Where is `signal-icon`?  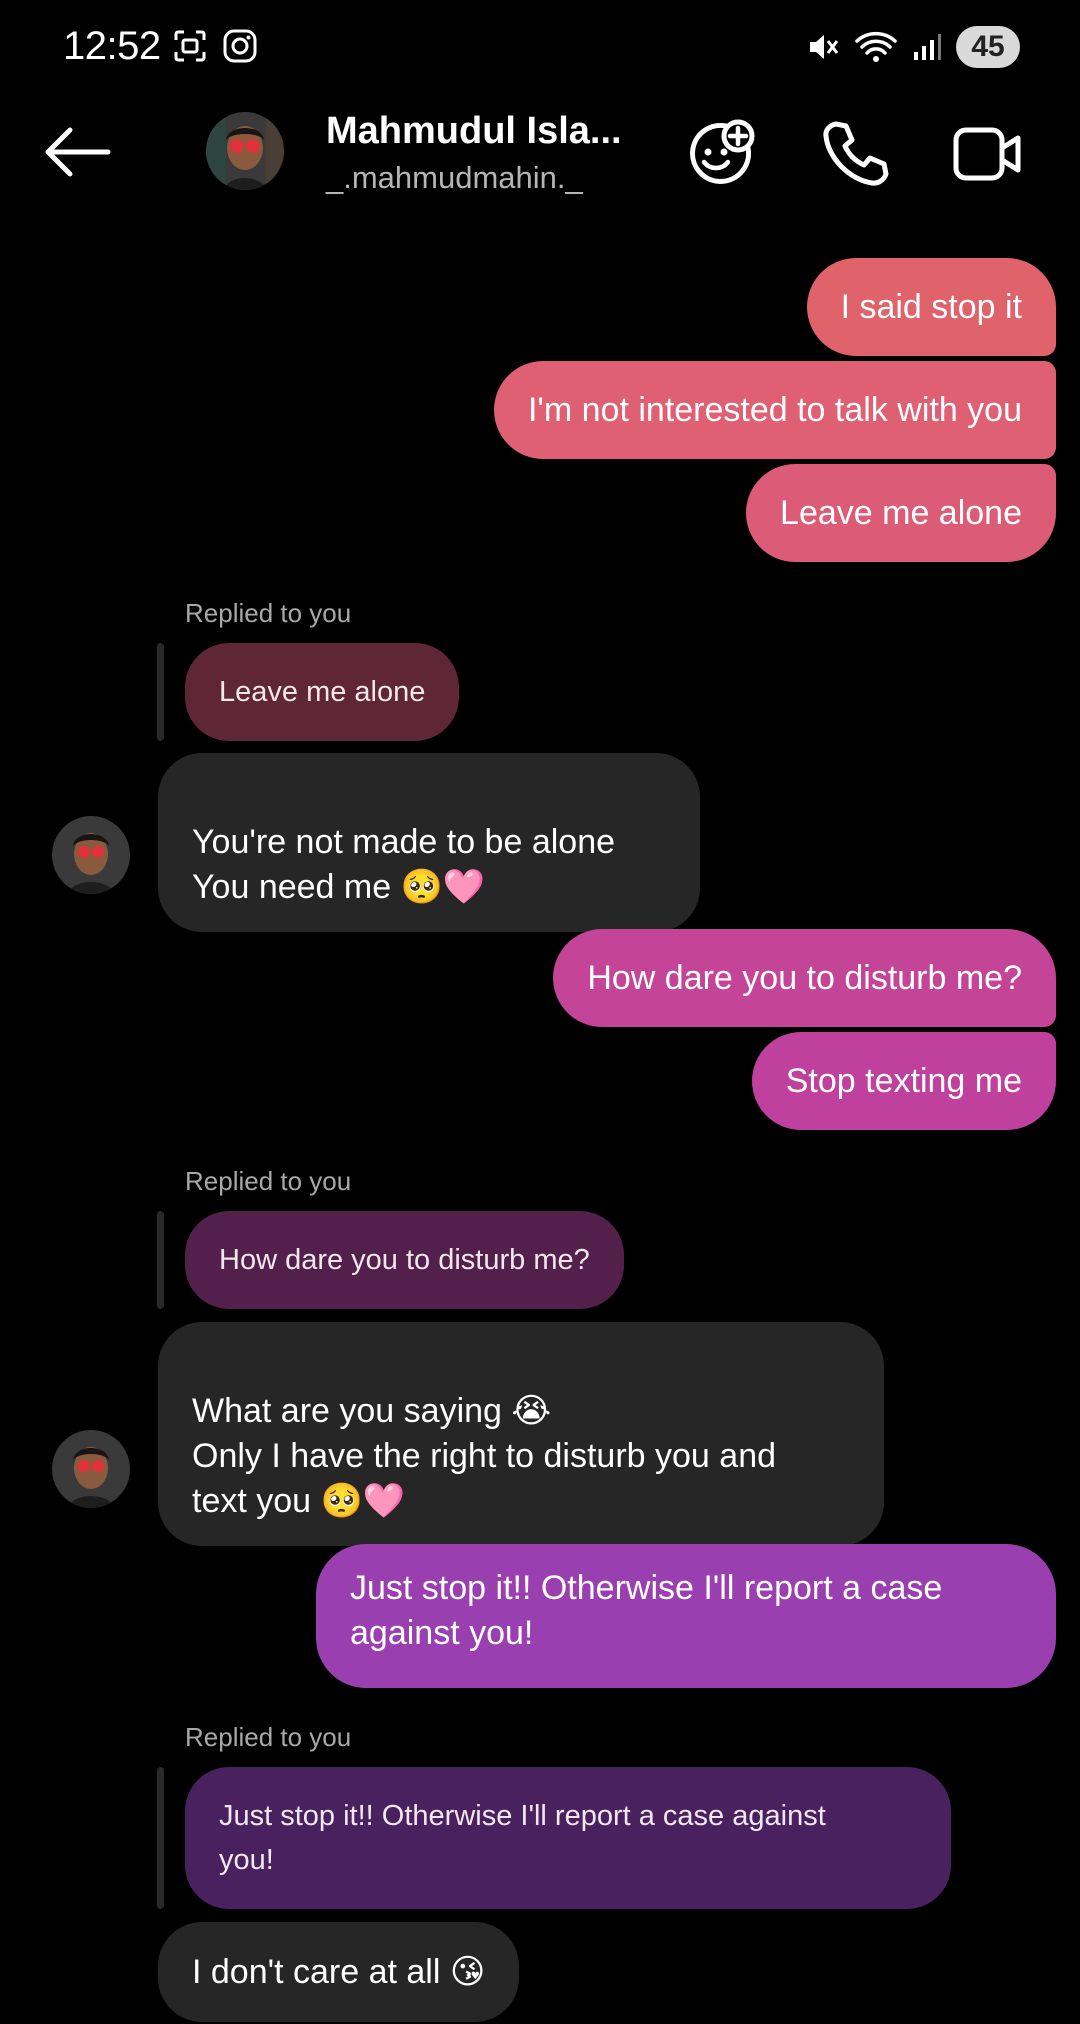
signal-icon is located at coordinates (927, 47).